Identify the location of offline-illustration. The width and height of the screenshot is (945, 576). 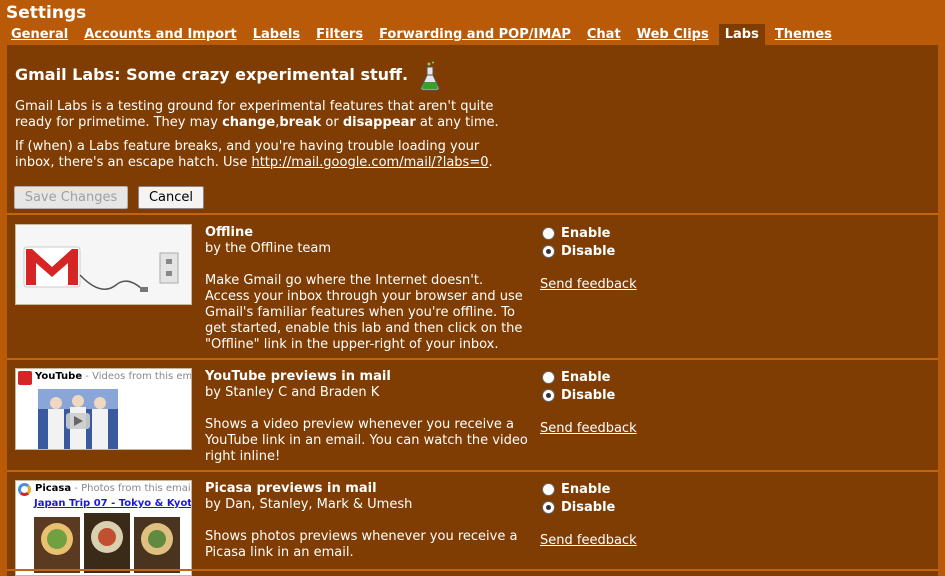
(103, 264).